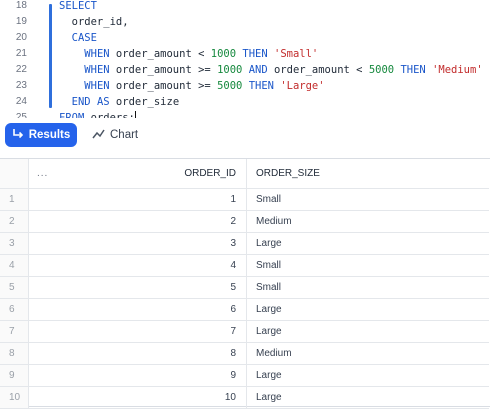 This screenshot has width=490, height=410. I want to click on code-line: 25 FROM orders;, so click(245, 114).